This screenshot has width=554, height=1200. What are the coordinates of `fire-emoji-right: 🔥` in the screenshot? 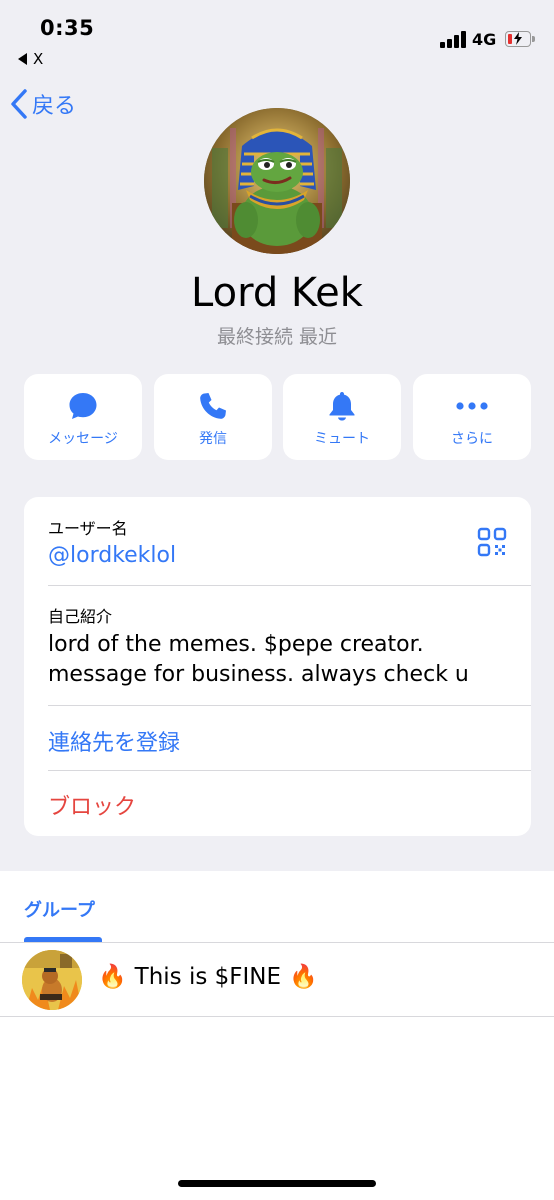 It's located at (303, 977).